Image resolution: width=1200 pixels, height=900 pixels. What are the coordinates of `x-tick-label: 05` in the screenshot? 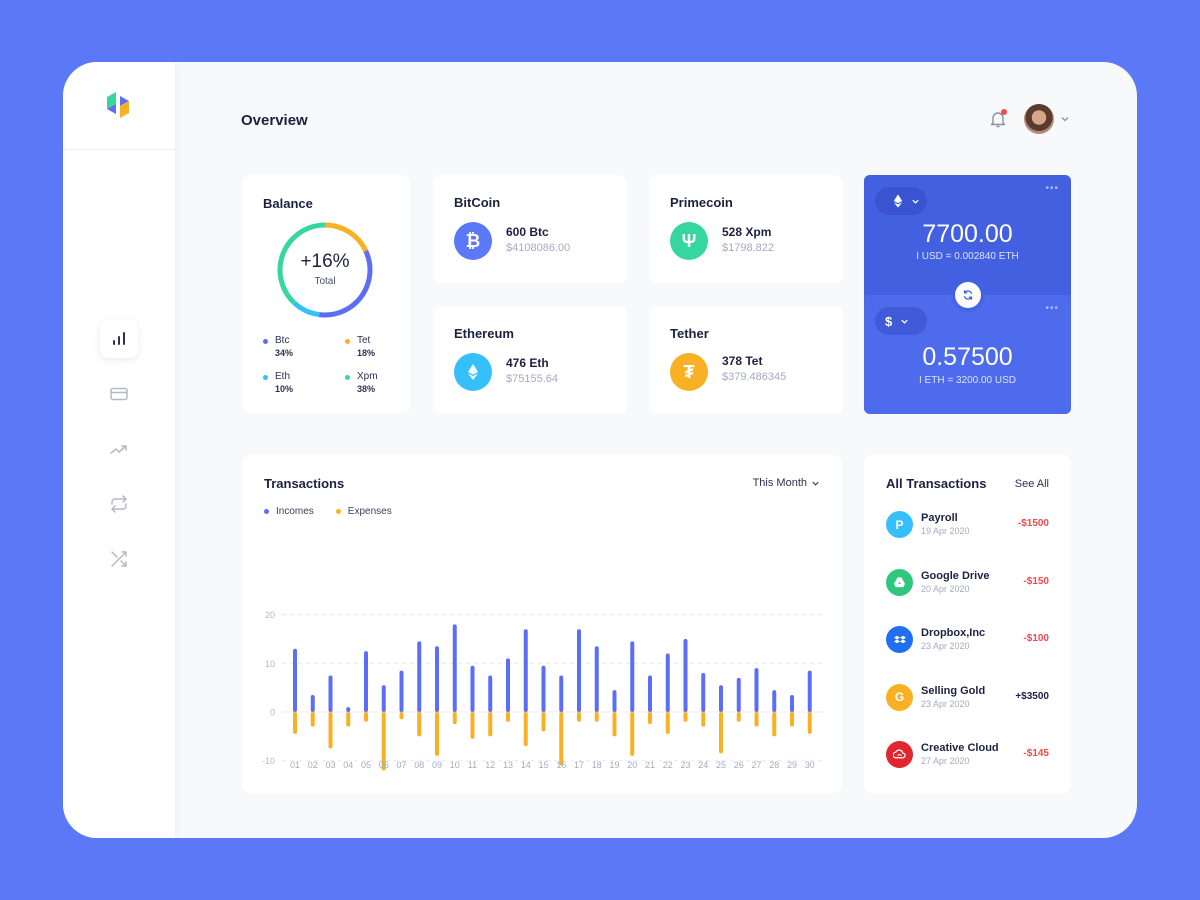 It's located at (366, 765).